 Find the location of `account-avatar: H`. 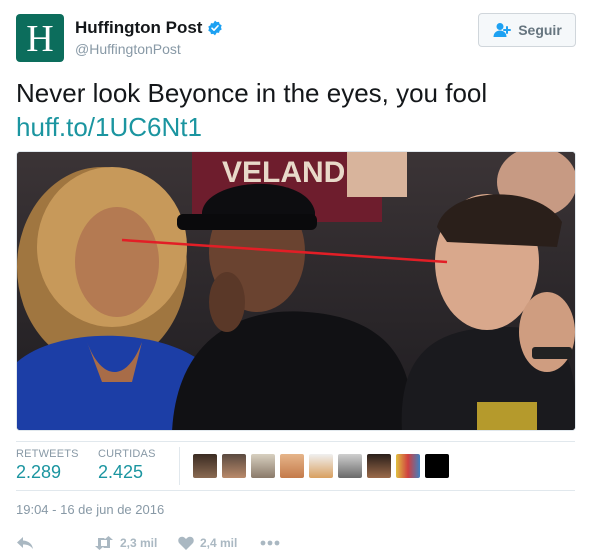

account-avatar: H is located at coordinates (40, 38).